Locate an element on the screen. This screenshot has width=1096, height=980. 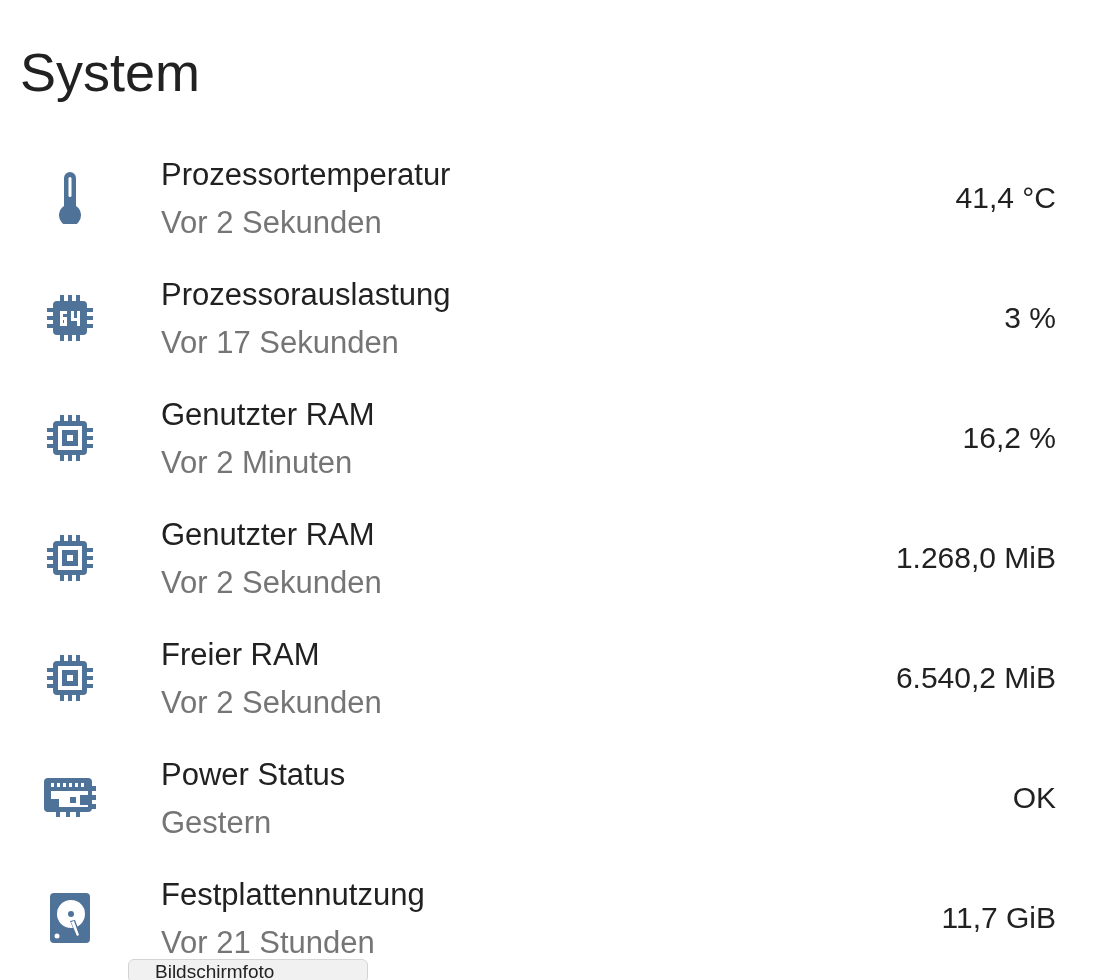
entity-name: Freier RAM is located at coordinates (240, 655).